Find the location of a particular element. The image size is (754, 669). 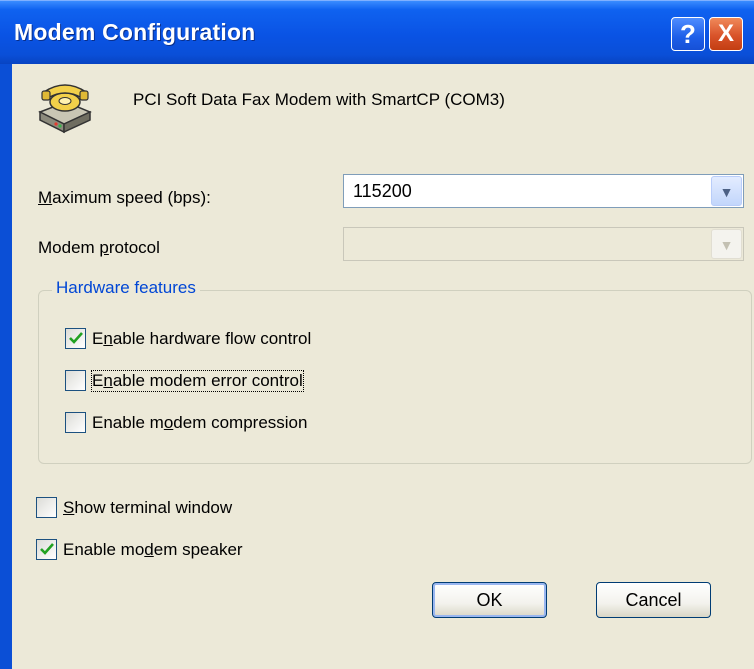

hardware-flow-control-label: Enable hardware flow control is located at coordinates (202, 338).